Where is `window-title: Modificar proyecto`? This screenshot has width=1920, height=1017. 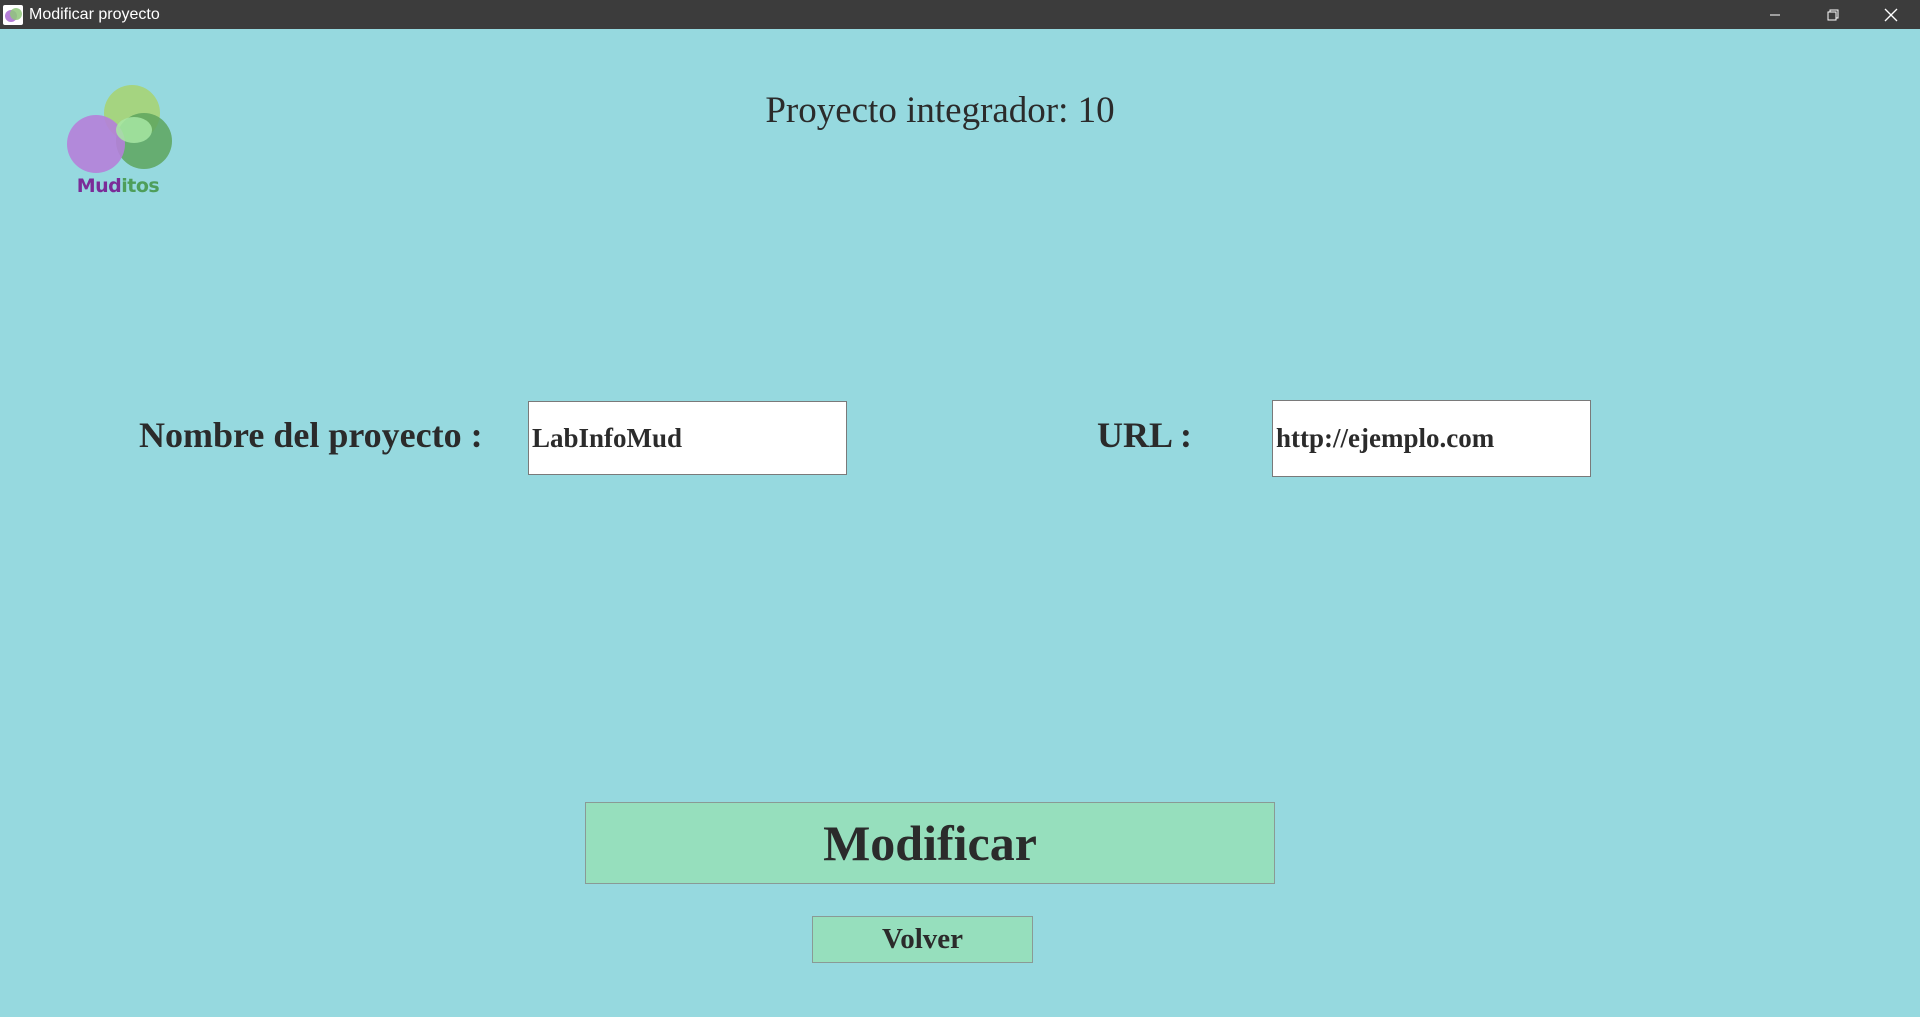 window-title: Modificar proyecto is located at coordinates (94, 14).